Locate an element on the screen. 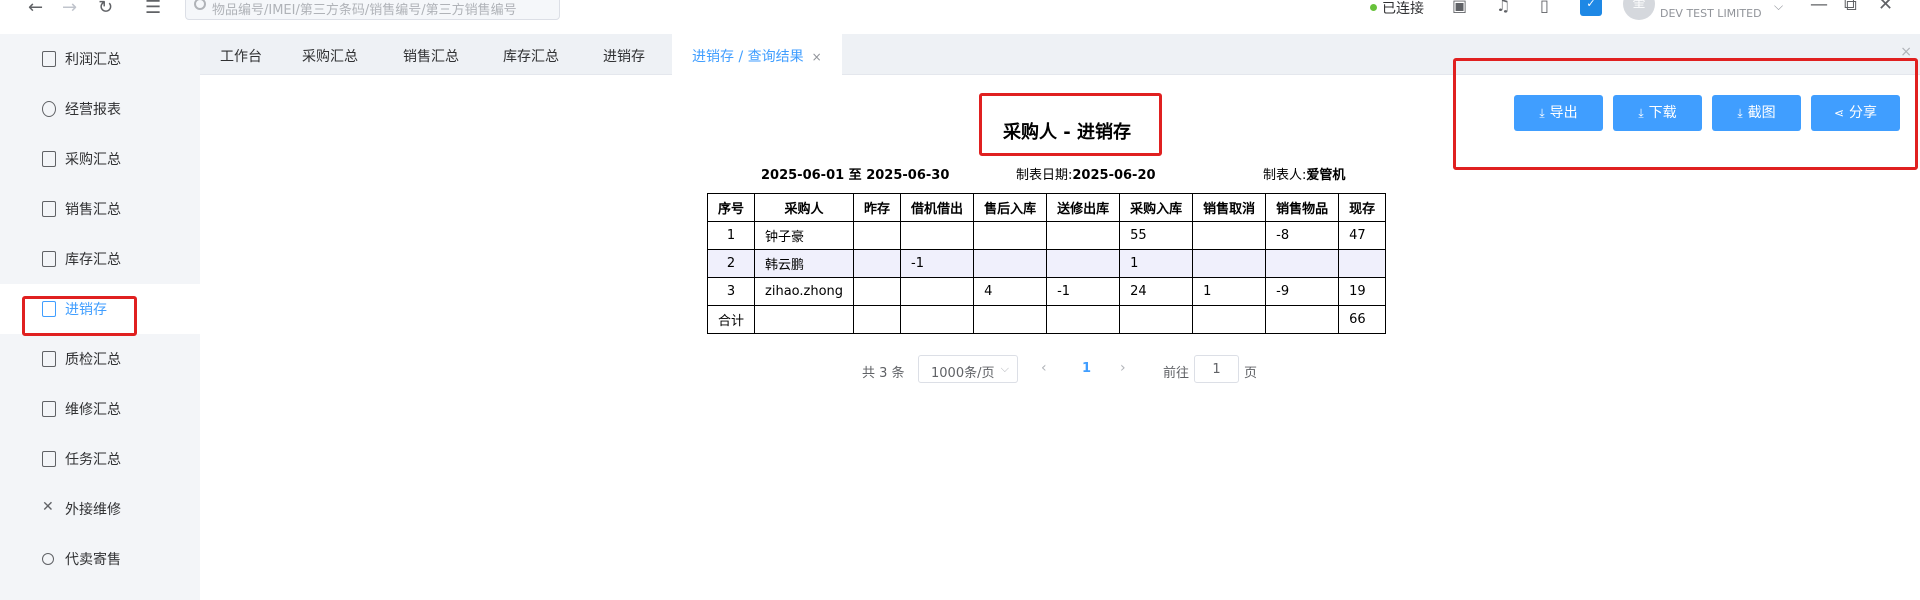 Image resolution: width=1920 pixels, height=600 pixels. tab-stock-flow: 进销存 is located at coordinates (624, 54).